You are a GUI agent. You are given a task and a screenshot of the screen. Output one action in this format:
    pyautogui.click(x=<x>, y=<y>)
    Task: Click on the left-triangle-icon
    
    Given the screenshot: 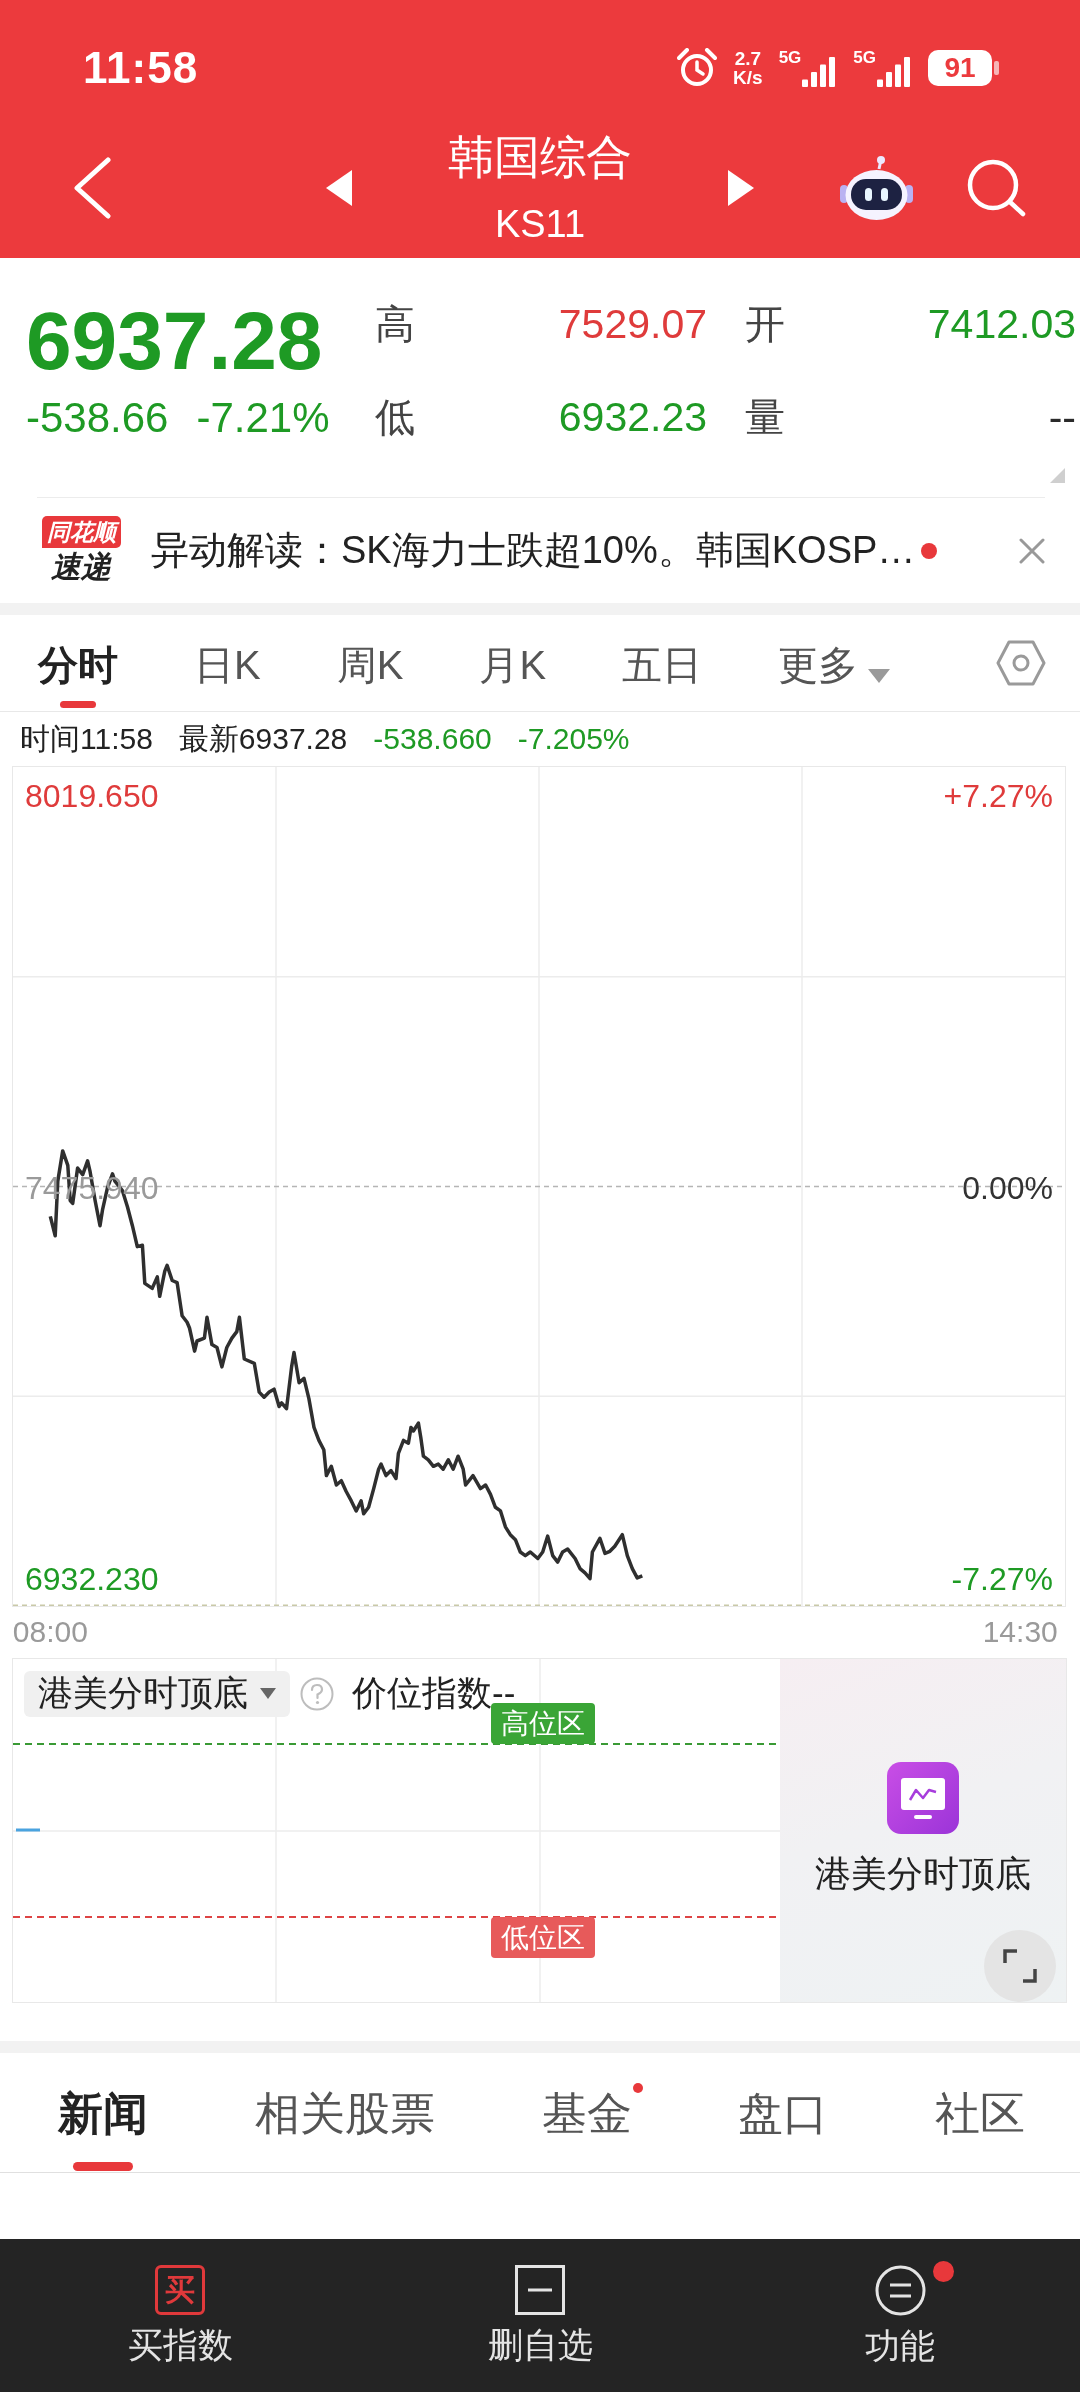 What is the action you would take?
    pyautogui.click(x=339, y=188)
    